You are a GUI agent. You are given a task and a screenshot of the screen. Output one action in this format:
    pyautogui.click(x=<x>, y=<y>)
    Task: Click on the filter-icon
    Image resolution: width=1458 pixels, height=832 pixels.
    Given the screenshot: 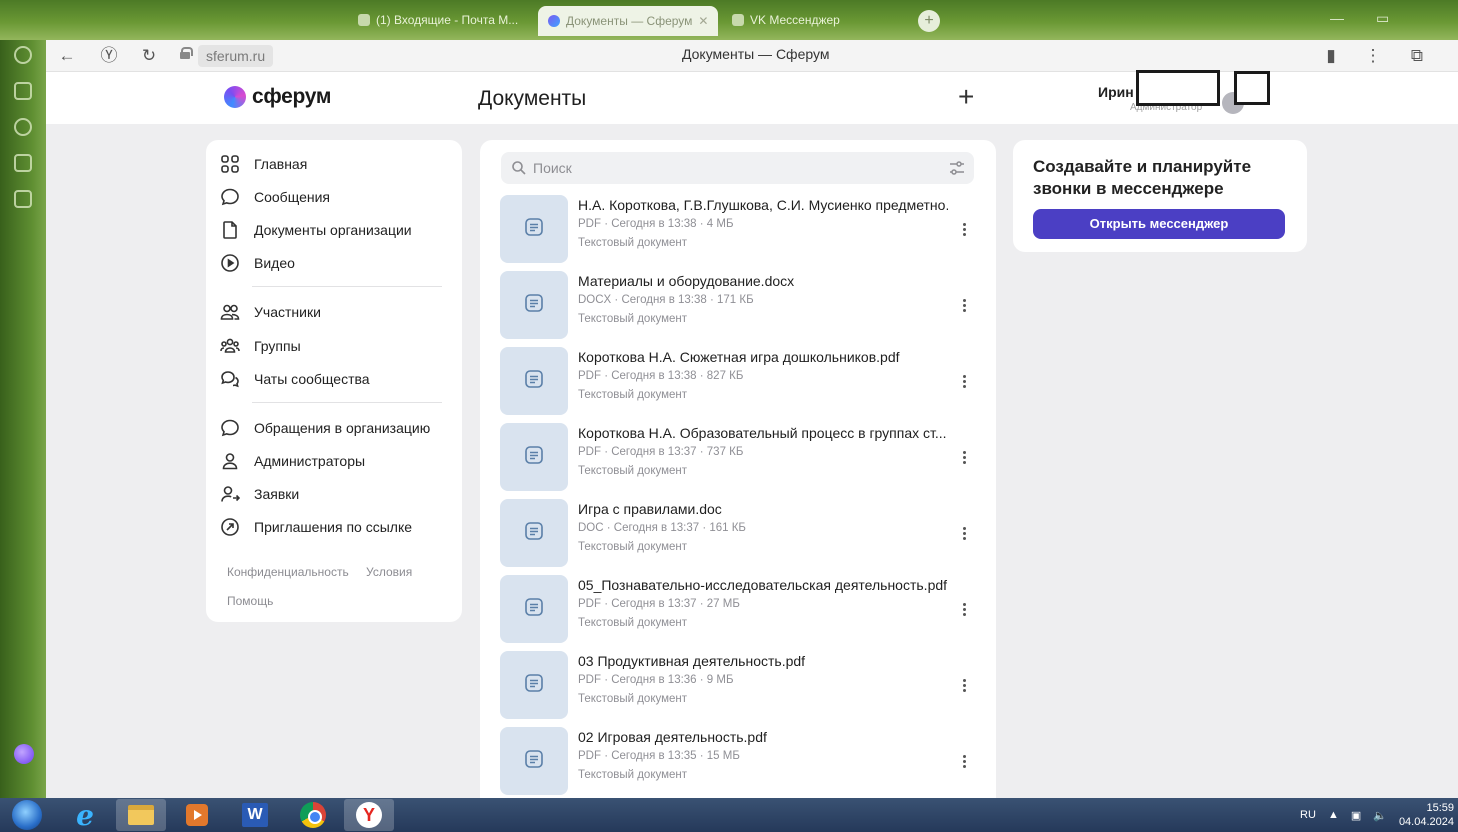 What is the action you would take?
    pyautogui.click(x=957, y=168)
    